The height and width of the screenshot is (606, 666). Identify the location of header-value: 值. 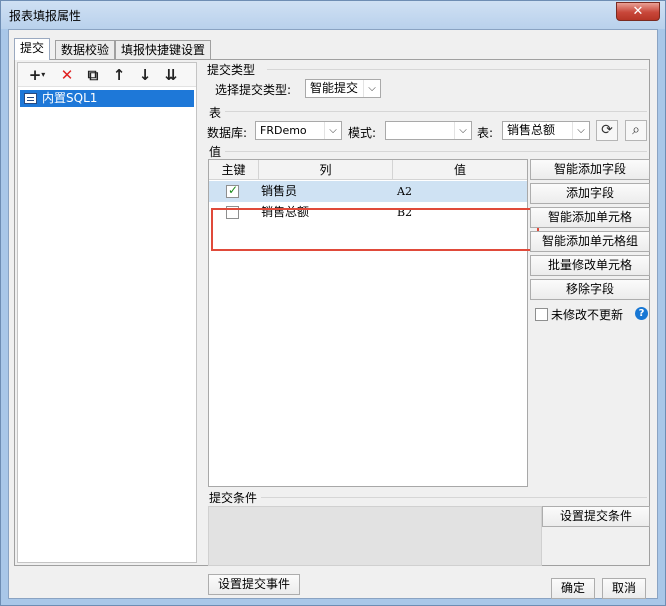
(459, 170).